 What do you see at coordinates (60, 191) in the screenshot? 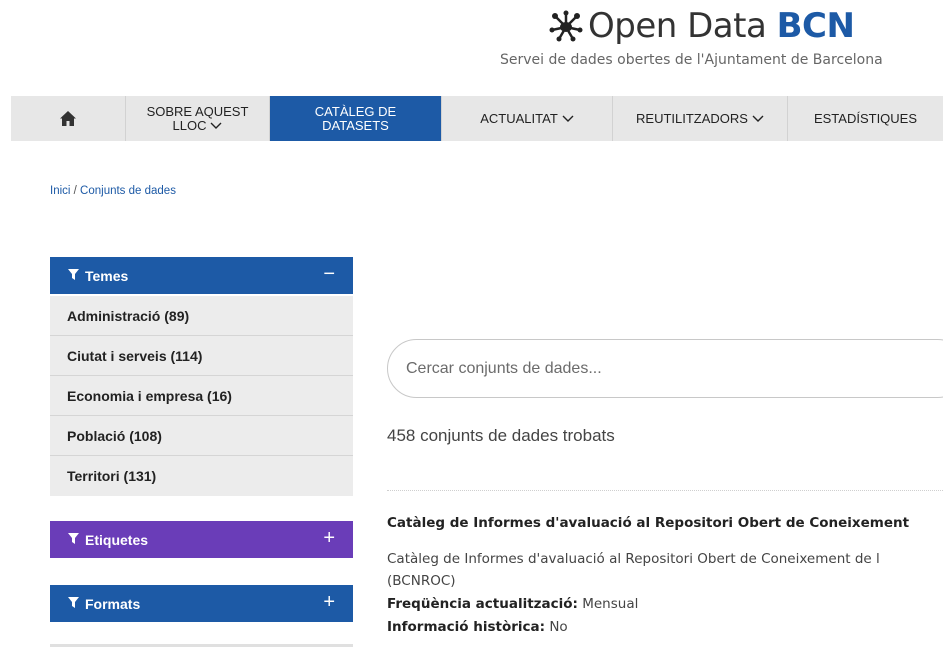
I see `breadcrumb-home-link: Inici` at bounding box center [60, 191].